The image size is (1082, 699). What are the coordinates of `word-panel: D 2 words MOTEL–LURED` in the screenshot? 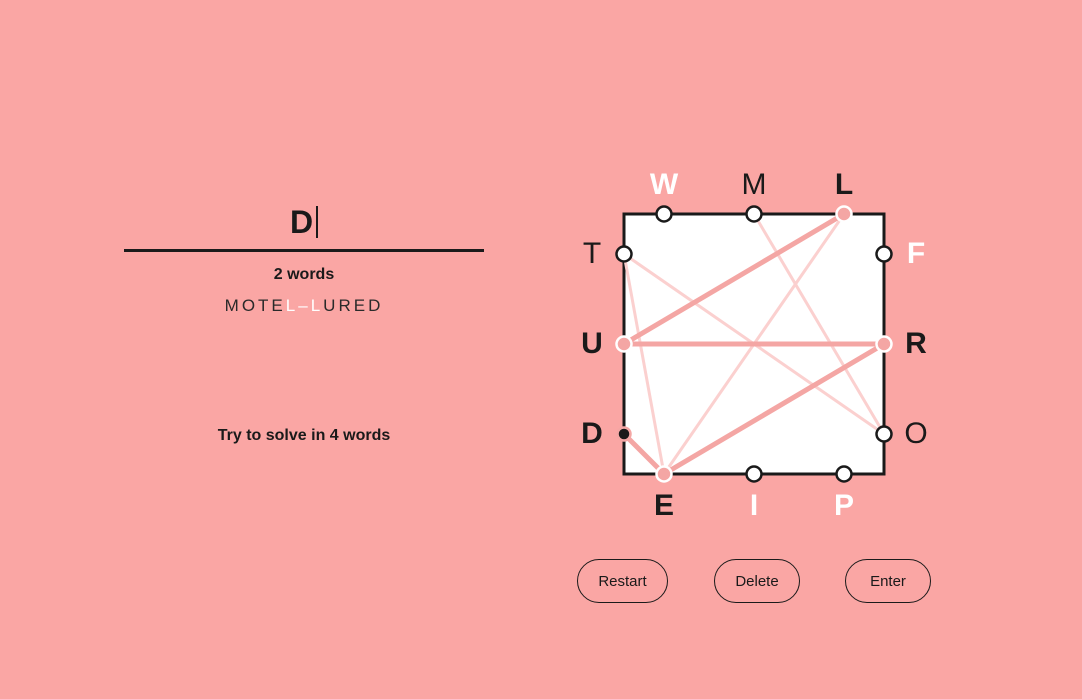 It's located at (304, 258).